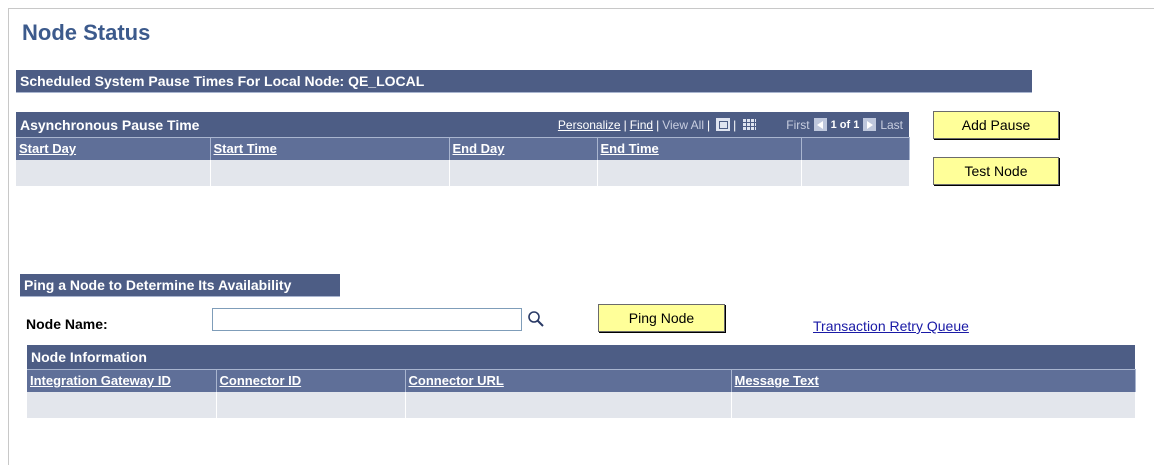 This screenshot has height=465, width=1154. I want to click on ping-node-button: Ping Node, so click(661, 318).